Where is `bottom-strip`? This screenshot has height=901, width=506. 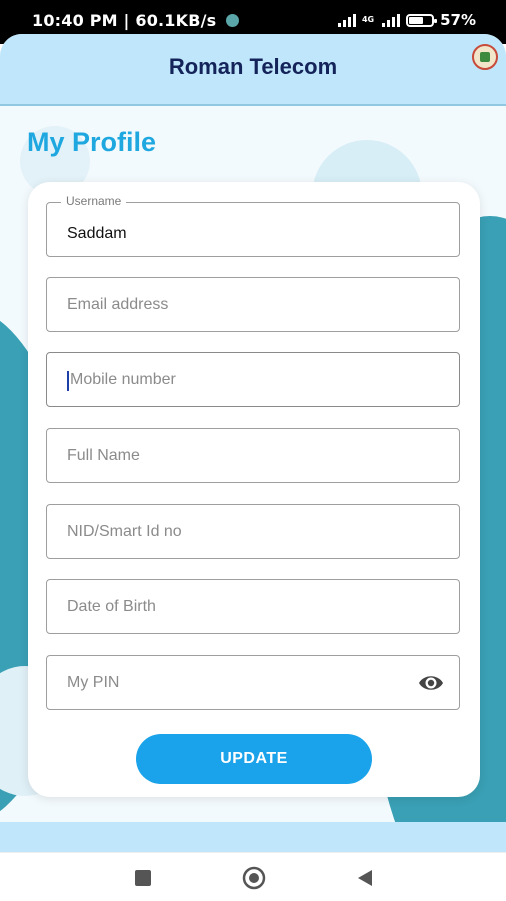
bottom-strip is located at coordinates (253, 837).